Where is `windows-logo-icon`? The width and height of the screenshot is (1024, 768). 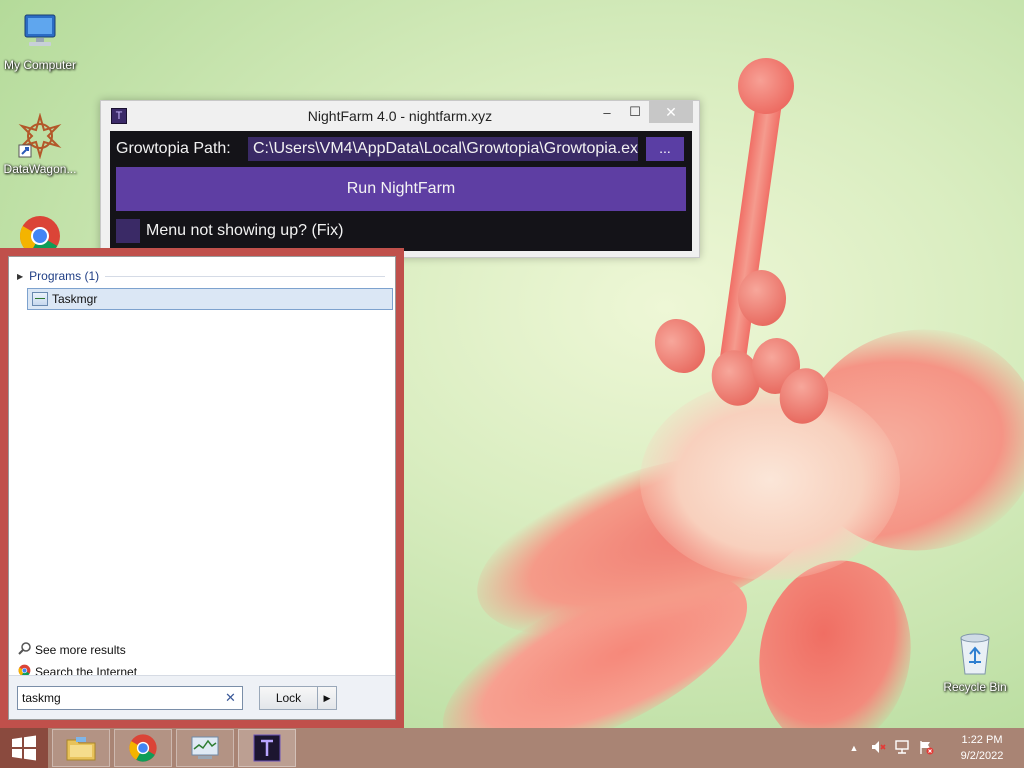 windows-logo-icon is located at coordinates (24, 748).